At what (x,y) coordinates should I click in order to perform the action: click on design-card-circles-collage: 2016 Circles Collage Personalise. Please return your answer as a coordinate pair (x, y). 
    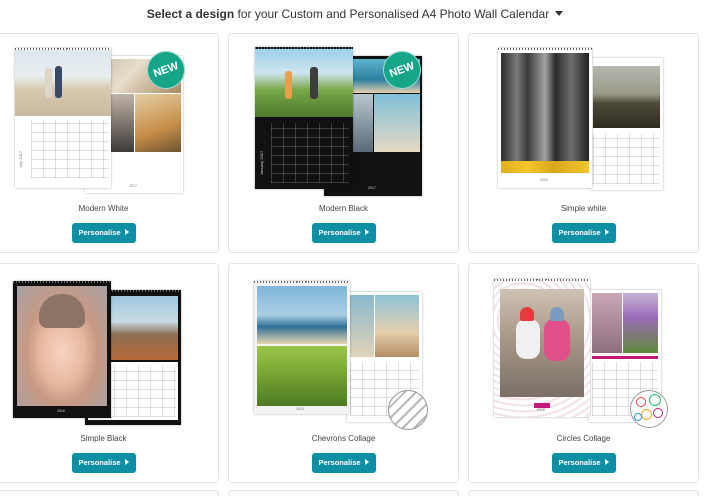
    Looking at the image, I should click on (583, 373).